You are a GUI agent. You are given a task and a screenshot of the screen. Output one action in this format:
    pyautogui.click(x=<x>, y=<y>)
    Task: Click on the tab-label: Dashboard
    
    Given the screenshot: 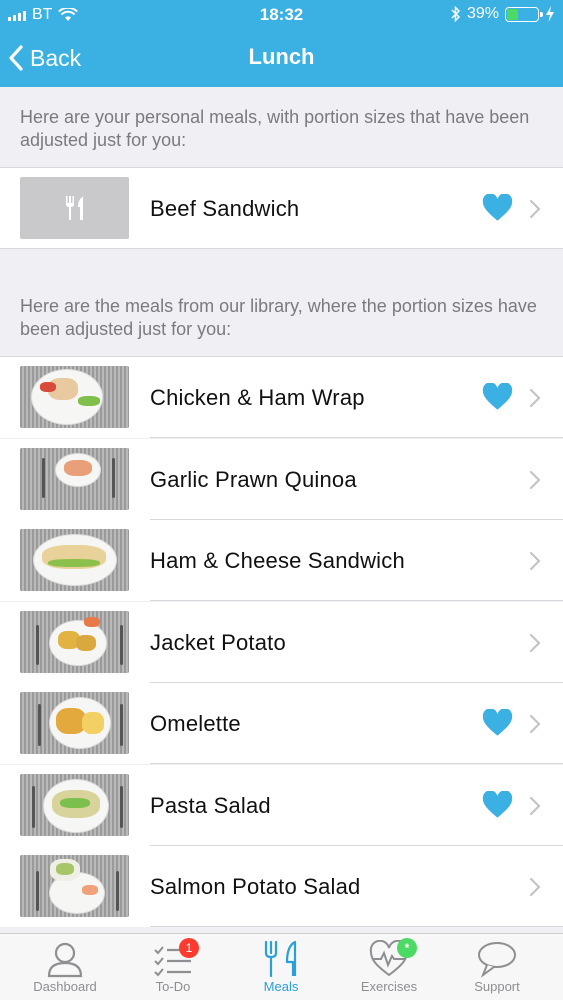 What is the action you would take?
    pyautogui.click(x=65, y=986)
    